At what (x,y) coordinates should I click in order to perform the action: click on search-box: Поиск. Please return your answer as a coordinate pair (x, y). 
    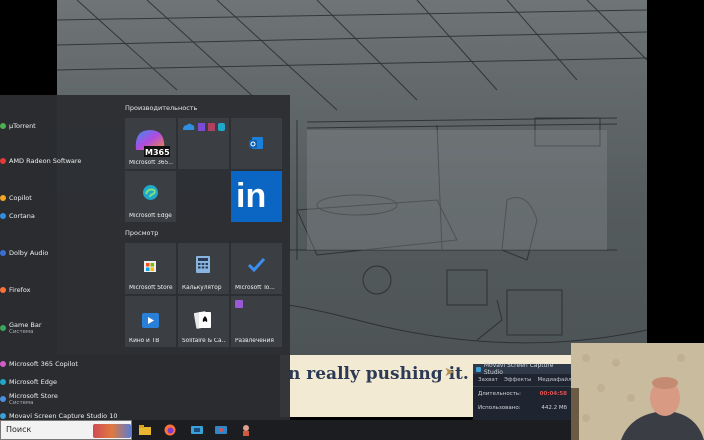
    Looking at the image, I should click on (66, 430).